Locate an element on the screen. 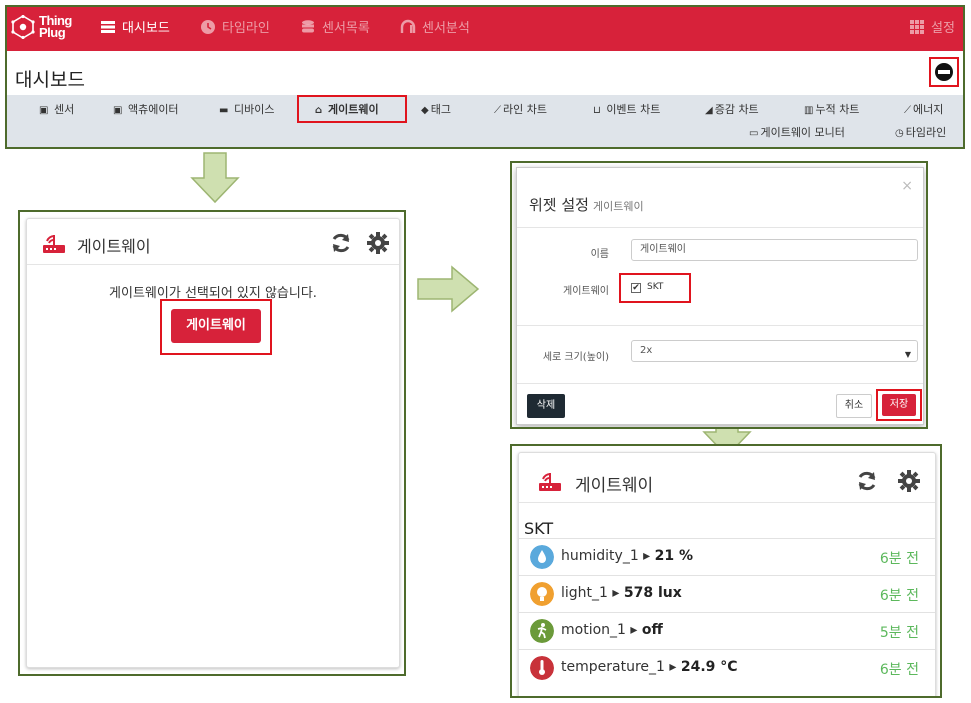 The height and width of the screenshot is (703, 971). thingplug-logo: Thing Plug is located at coordinates (44, 29).